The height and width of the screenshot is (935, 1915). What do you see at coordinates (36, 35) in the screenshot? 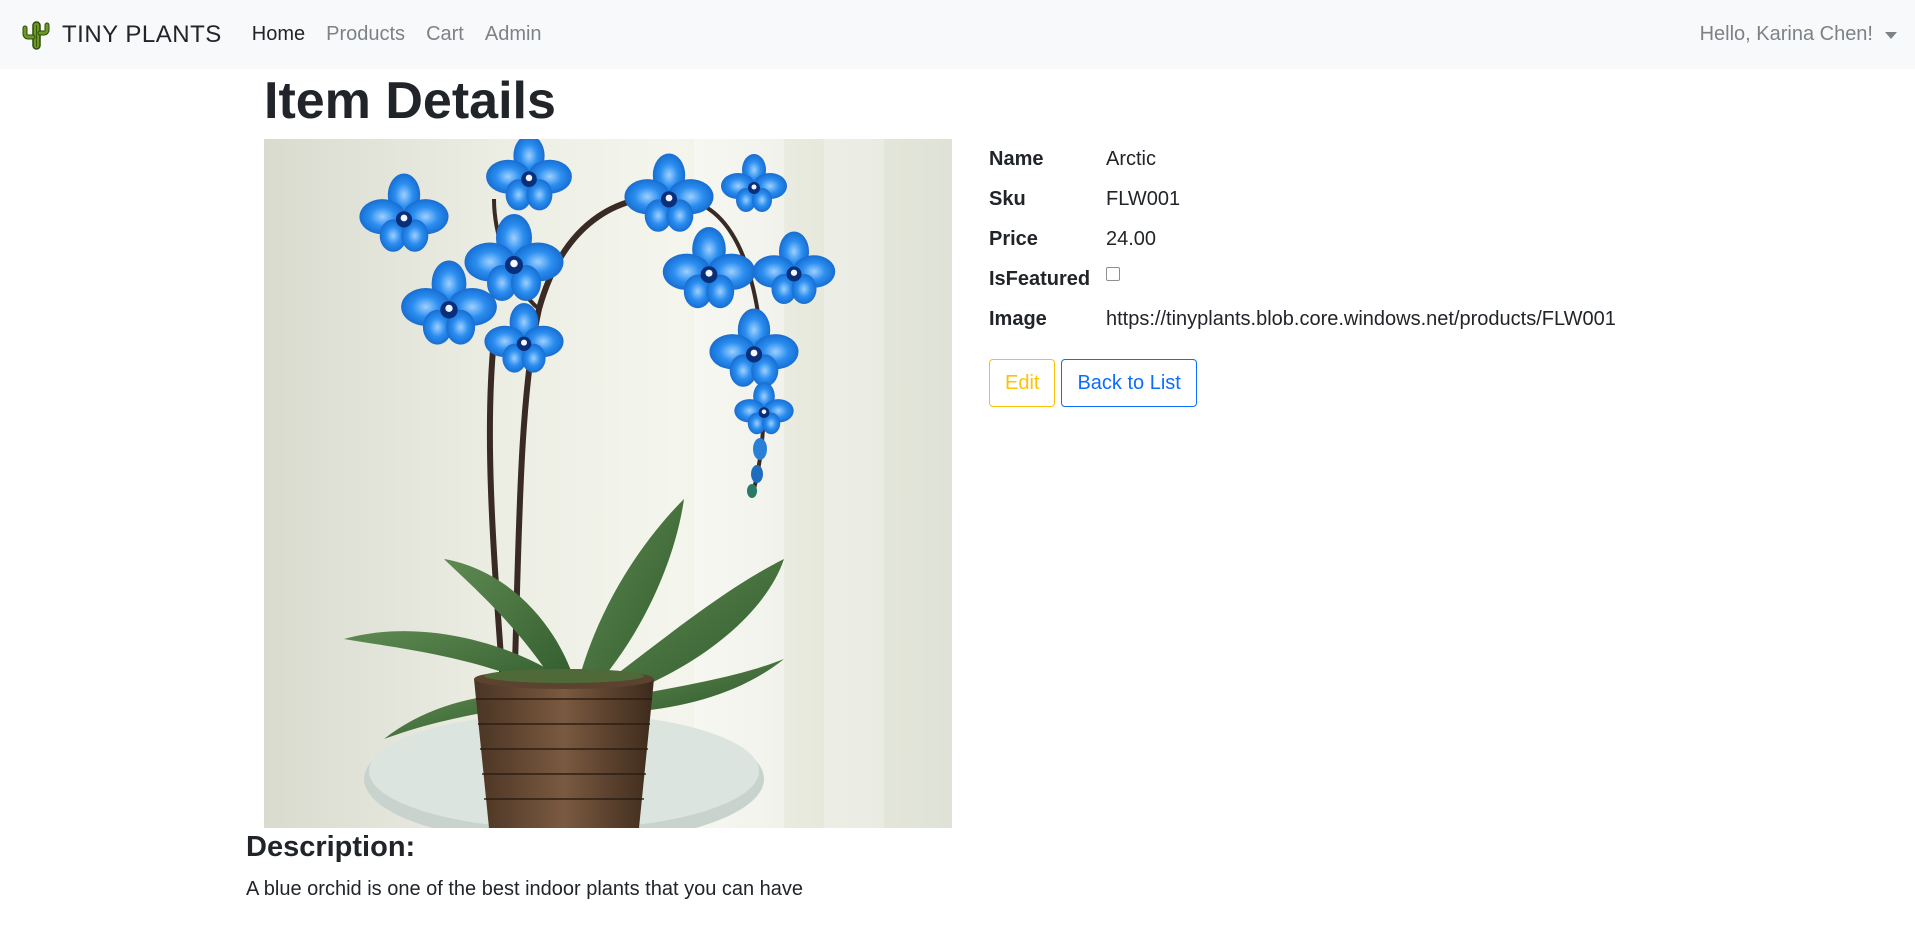
I see `cactus-icon` at bounding box center [36, 35].